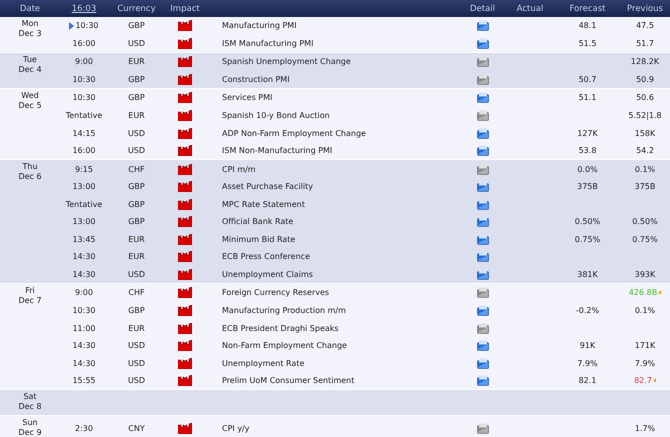 This screenshot has height=437, width=670. I want to click on forecast-value: 0.50%, so click(587, 221).